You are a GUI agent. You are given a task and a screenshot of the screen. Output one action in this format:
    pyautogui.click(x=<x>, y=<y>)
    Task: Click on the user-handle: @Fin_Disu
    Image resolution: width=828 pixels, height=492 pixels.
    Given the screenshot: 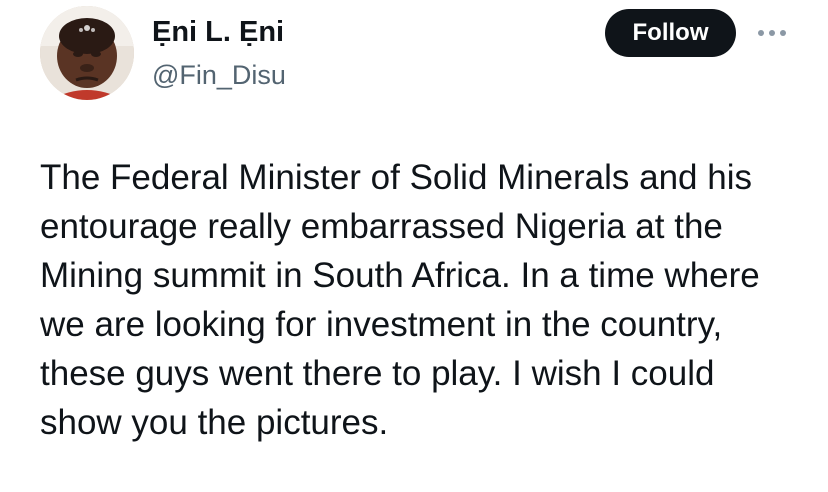 What is the action you would take?
    pyautogui.click(x=219, y=75)
    